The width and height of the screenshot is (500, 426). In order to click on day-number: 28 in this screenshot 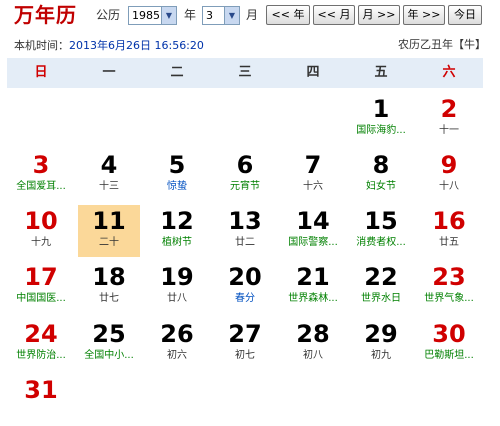, I will do `click(313, 334)`.